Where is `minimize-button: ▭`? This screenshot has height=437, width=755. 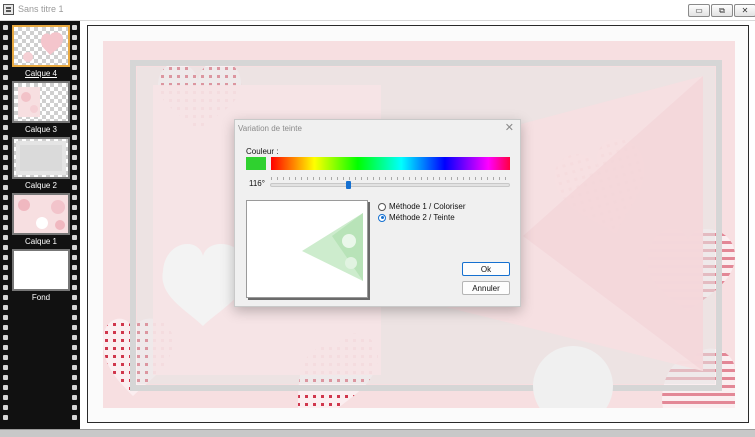
minimize-button: ▭ is located at coordinates (699, 10).